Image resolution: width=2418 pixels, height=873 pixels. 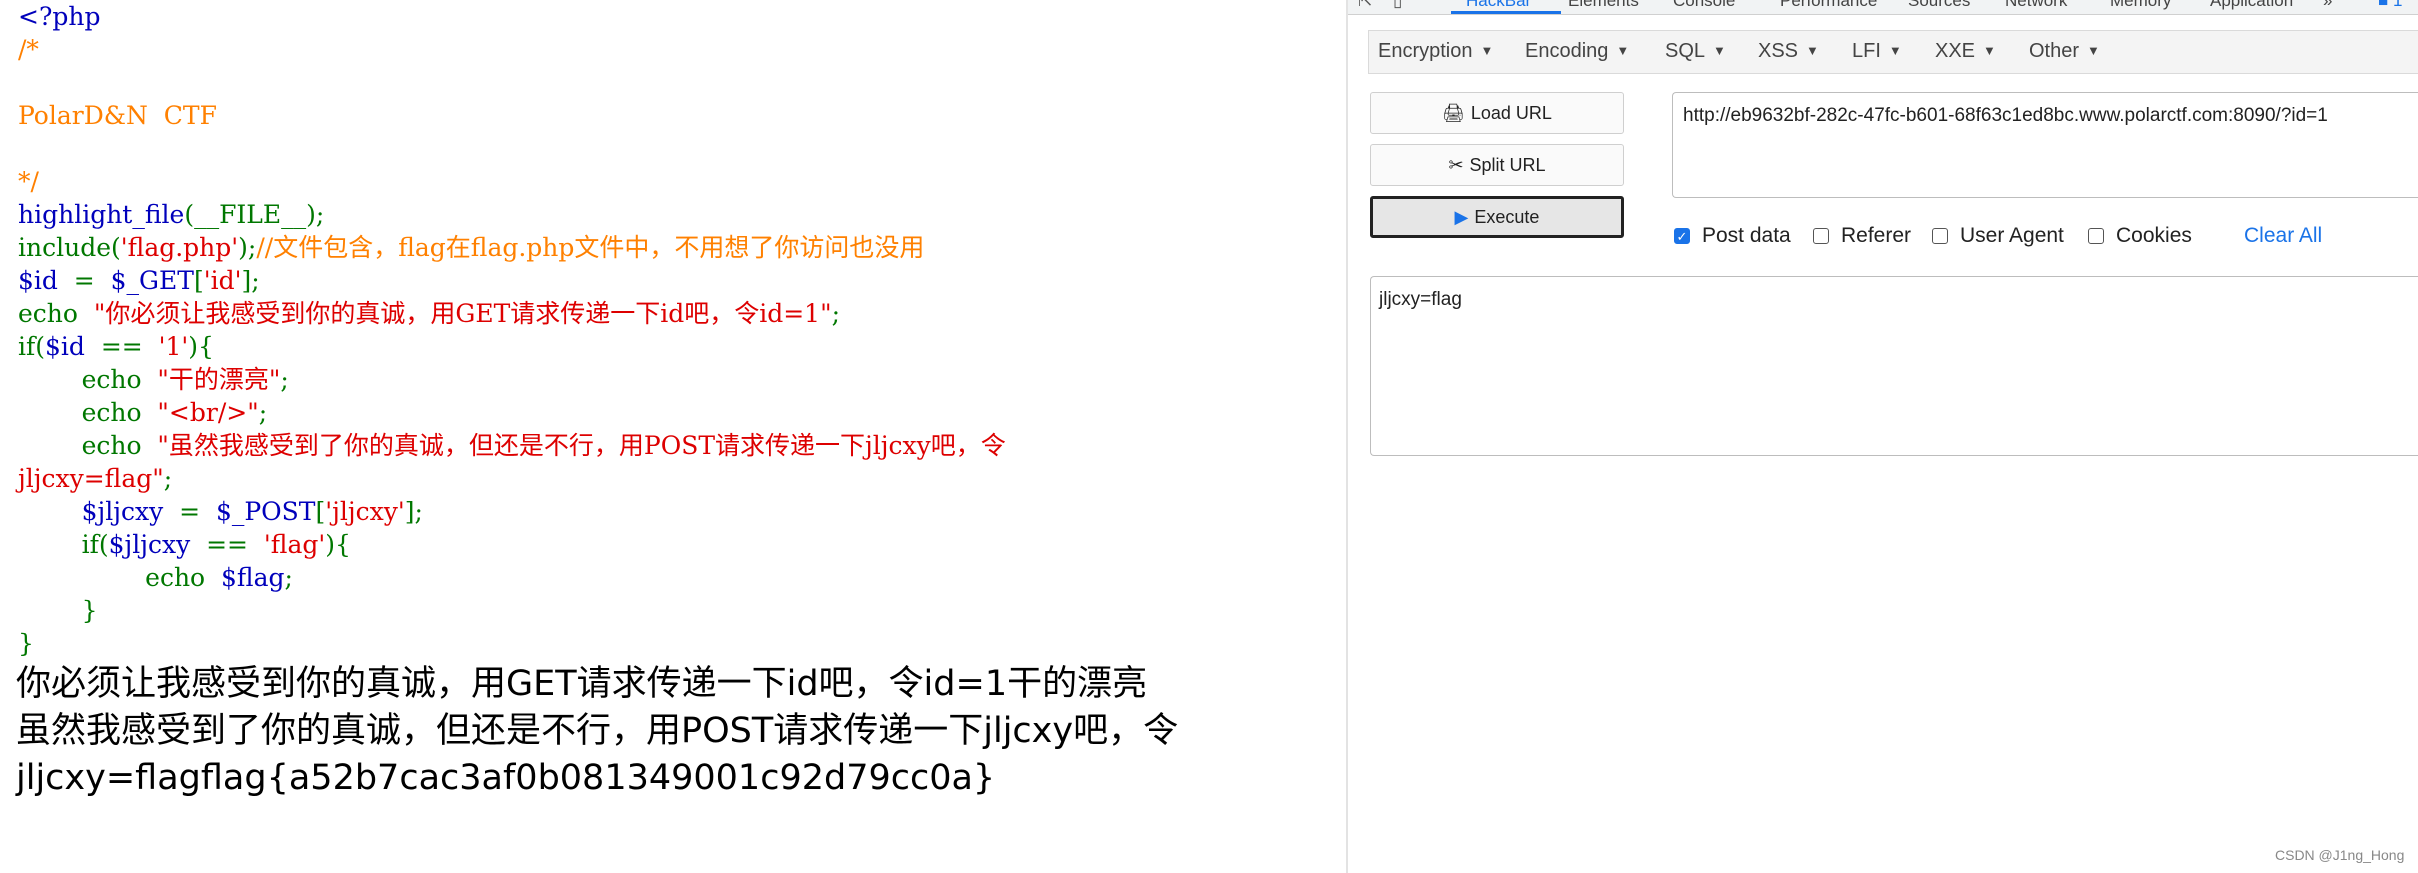 What do you see at coordinates (1685, 51) in the screenshot?
I see `menu-label: SQL` at bounding box center [1685, 51].